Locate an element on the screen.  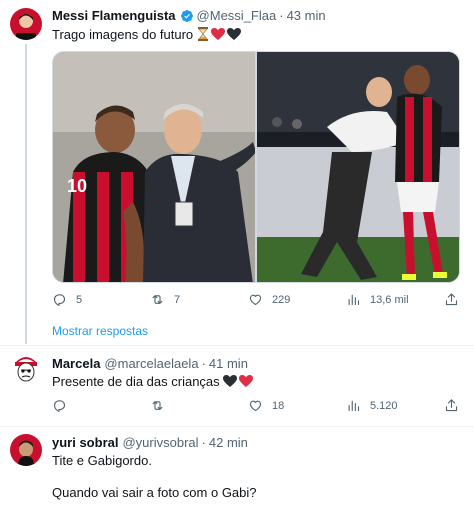
retweet-button is located at coordinates (162, 405).